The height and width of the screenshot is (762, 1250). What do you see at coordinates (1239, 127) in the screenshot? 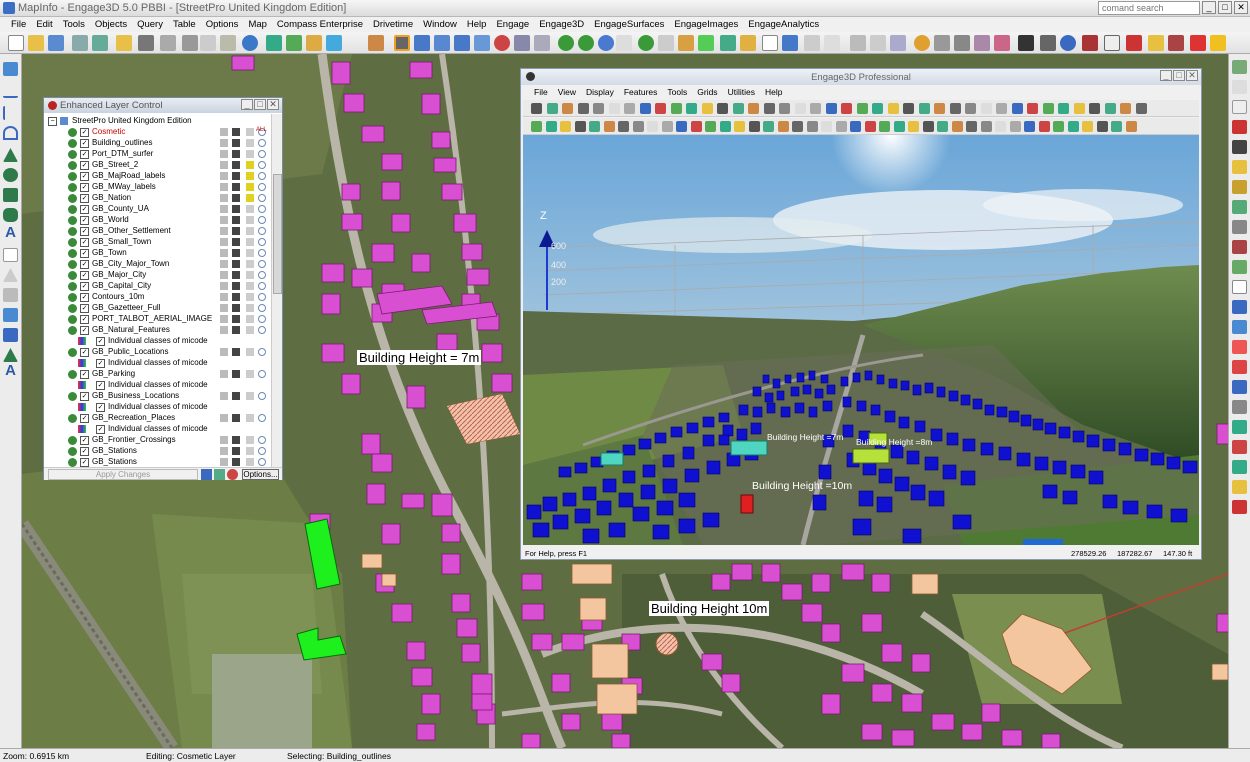
I see `r-tool-4-icon` at bounding box center [1239, 127].